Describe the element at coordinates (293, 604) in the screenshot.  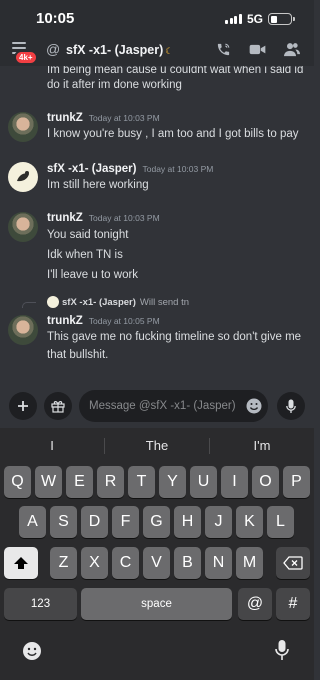
I see `hash-key: #` at that location.